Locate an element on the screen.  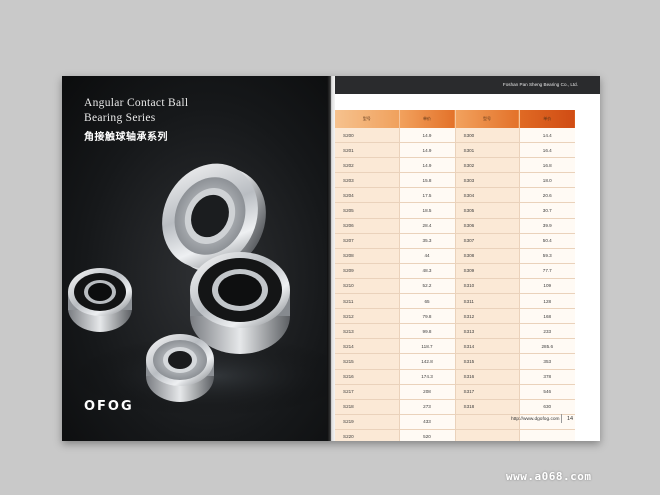
price-cell: 35.3 is located at coordinates (427, 241).